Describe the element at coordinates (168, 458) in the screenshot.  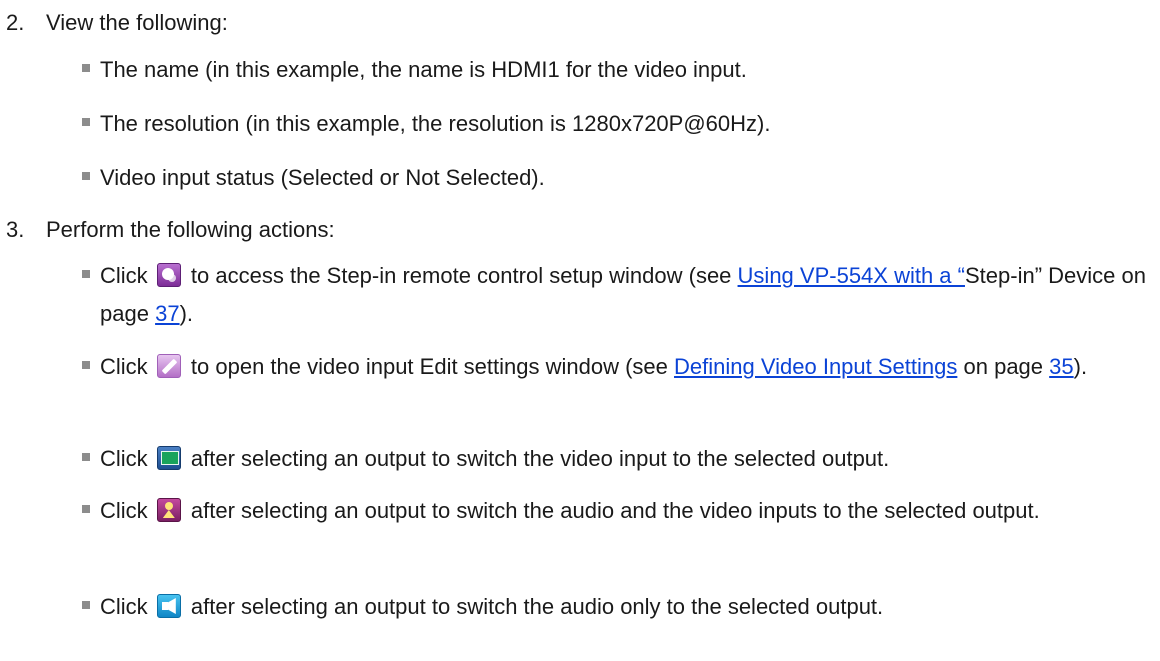
I see `video-switch-icon` at that location.